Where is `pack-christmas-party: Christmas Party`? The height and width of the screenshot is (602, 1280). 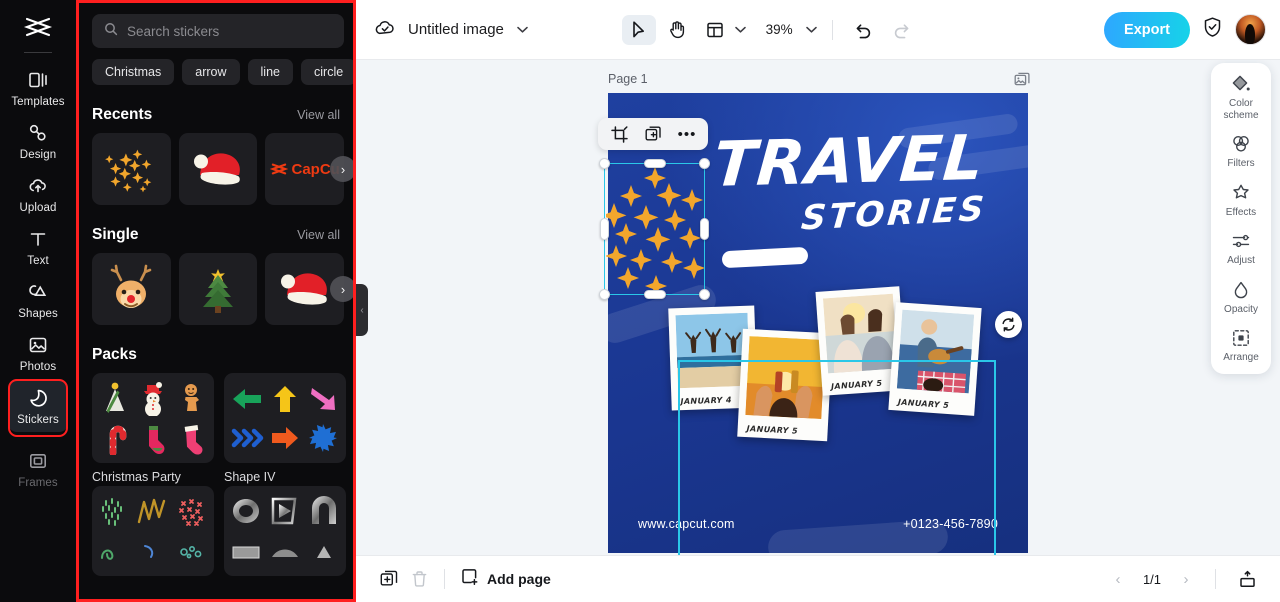
pack-christmas-party: Christmas Party is located at coordinates (153, 428).